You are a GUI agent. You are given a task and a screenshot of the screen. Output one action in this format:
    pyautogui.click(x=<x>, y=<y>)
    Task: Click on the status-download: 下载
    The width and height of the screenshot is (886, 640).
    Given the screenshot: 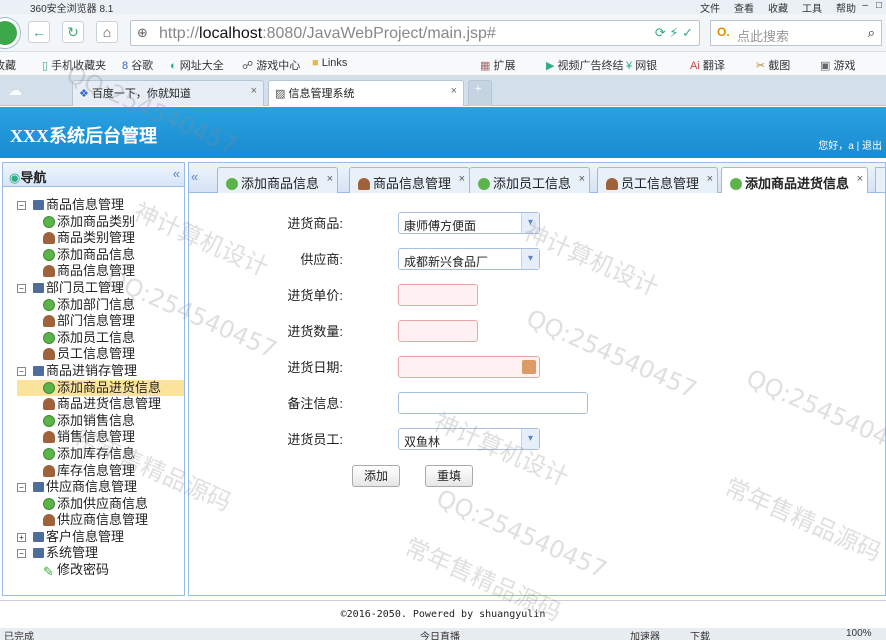 What is the action you would take?
    pyautogui.click(x=700, y=634)
    